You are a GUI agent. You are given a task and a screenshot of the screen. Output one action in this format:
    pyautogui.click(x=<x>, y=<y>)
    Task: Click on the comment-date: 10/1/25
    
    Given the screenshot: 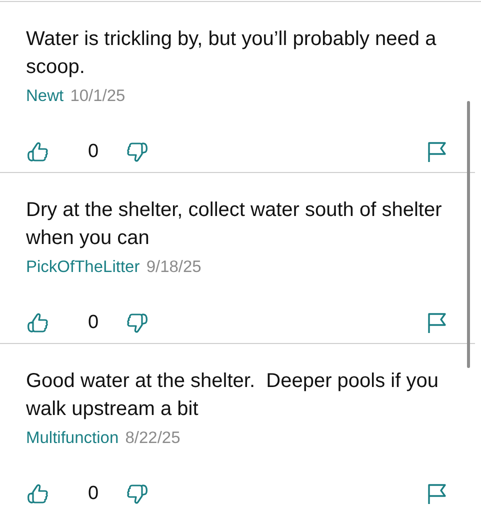 What is the action you would take?
    pyautogui.click(x=98, y=96)
    